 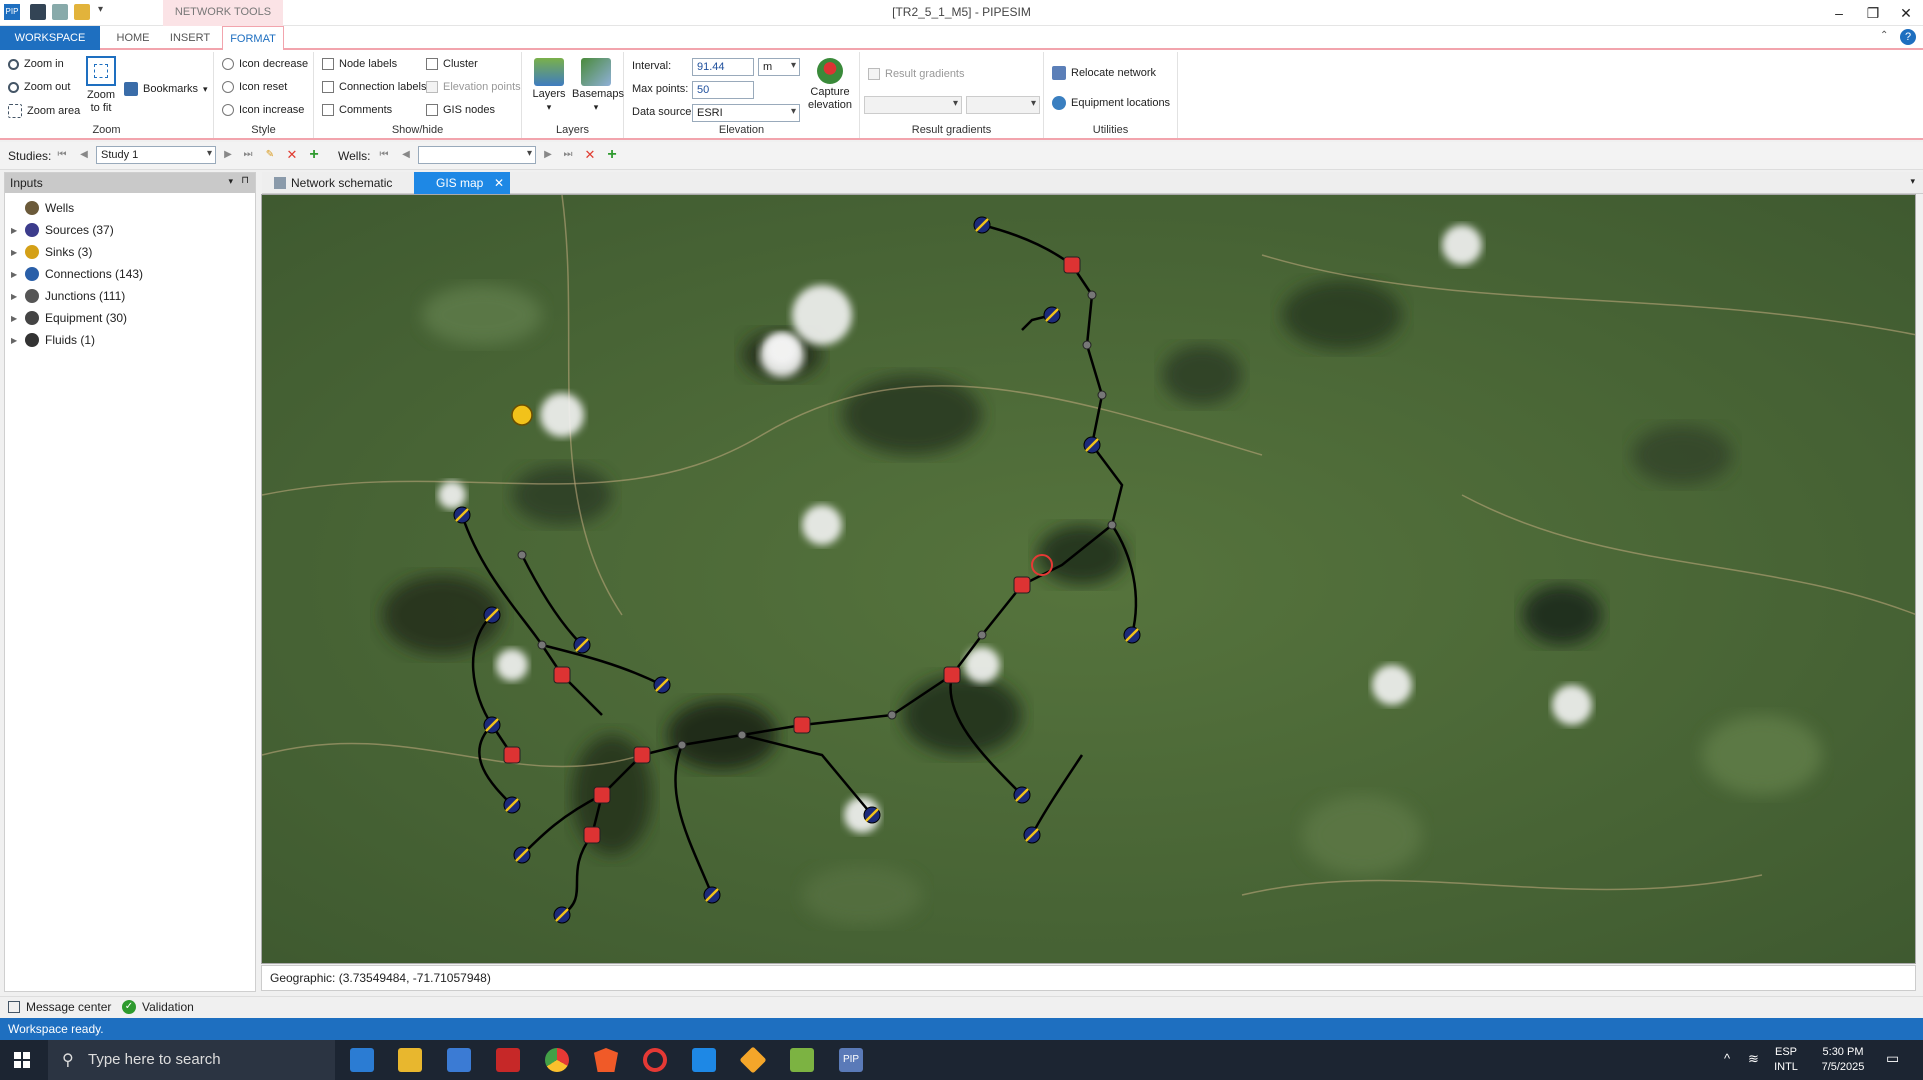 What do you see at coordinates (39, 87) in the screenshot?
I see `zoom-out-button: Zoom out` at bounding box center [39, 87].